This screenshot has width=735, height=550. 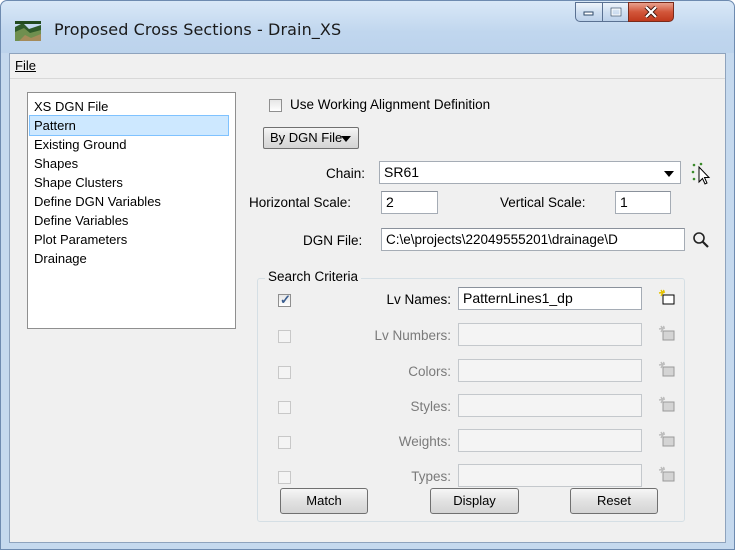 I want to click on types-checkbox, so click(x=284, y=477).